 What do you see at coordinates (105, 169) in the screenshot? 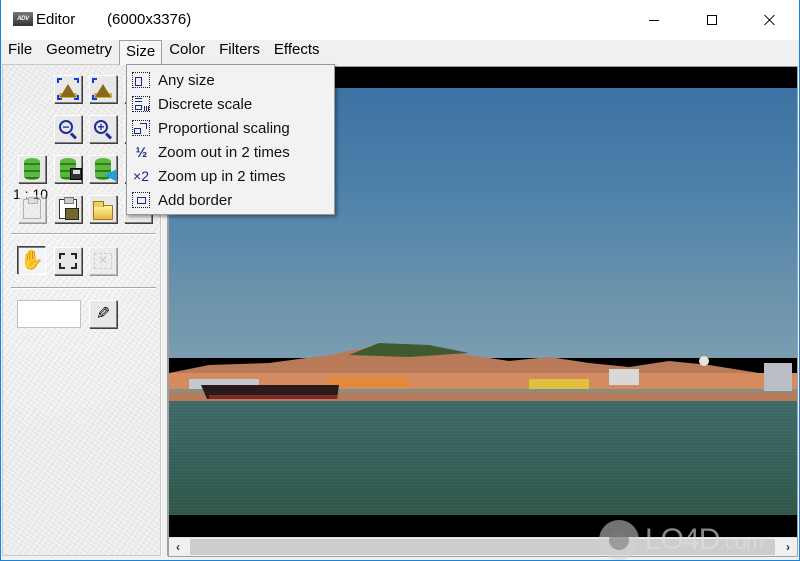
I see `database-import-icon: ◀` at bounding box center [105, 169].